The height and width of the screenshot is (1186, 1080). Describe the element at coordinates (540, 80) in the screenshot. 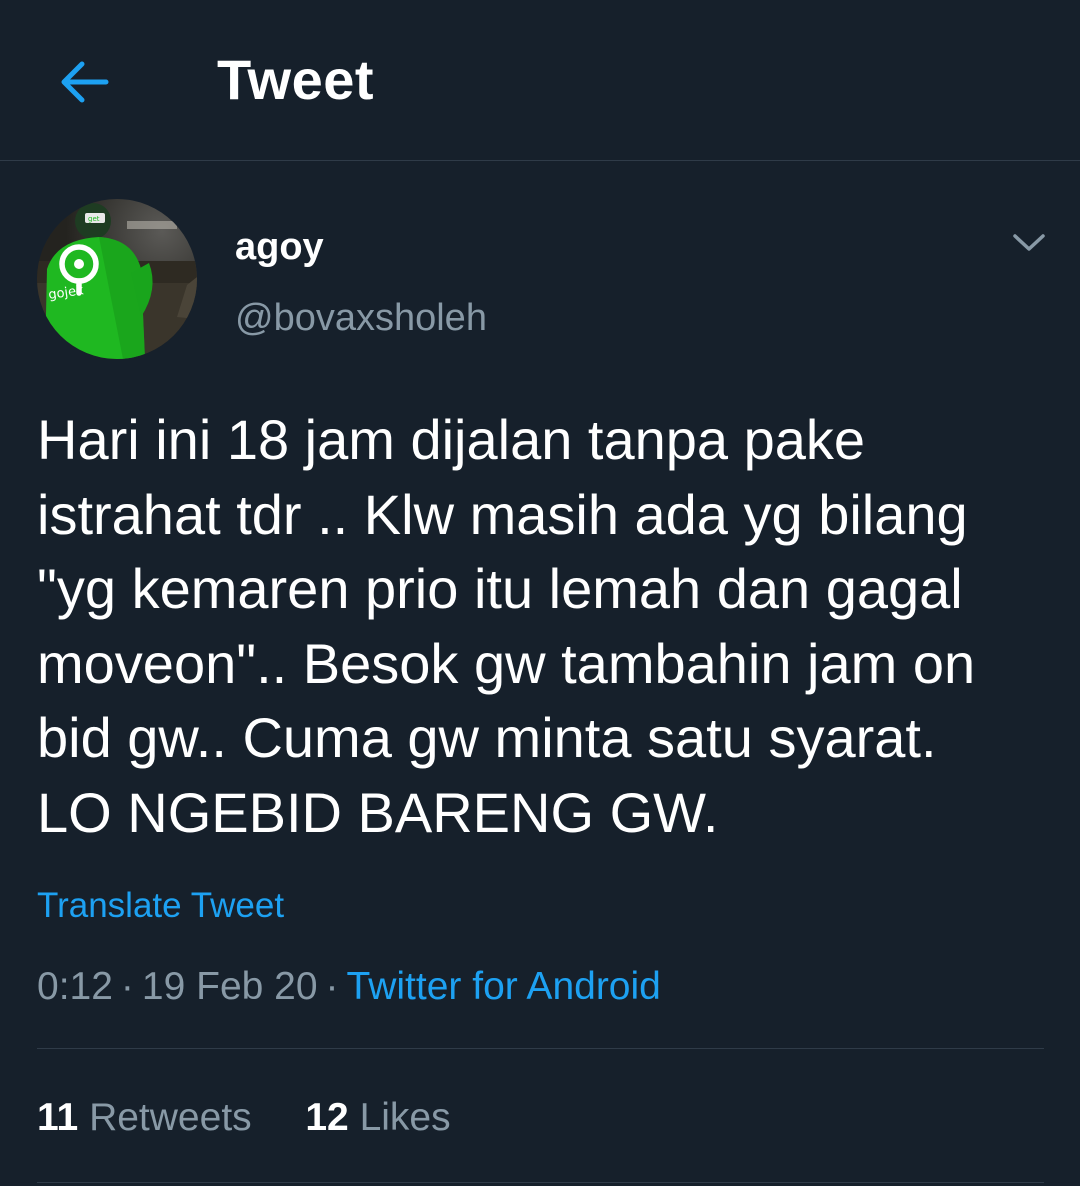

I see `top-app-bar: Tweet` at that location.